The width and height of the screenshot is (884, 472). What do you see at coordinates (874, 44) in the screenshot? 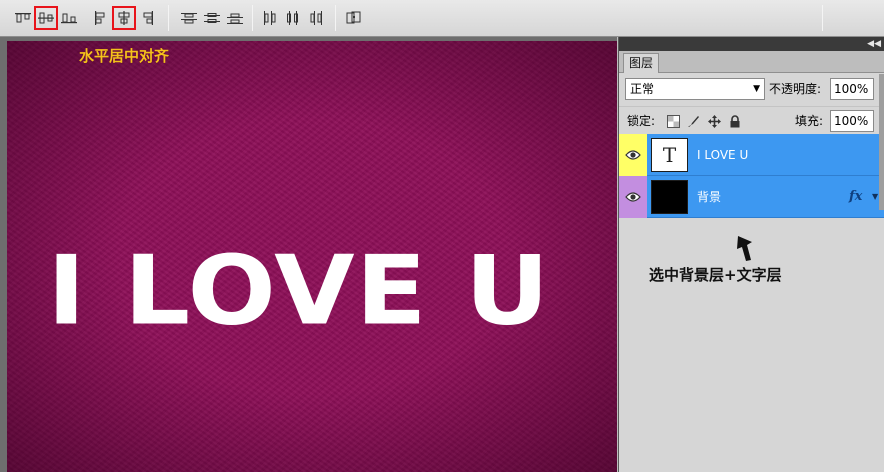
I see `collapse-icon: ◀◀` at bounding box center [874, 44].